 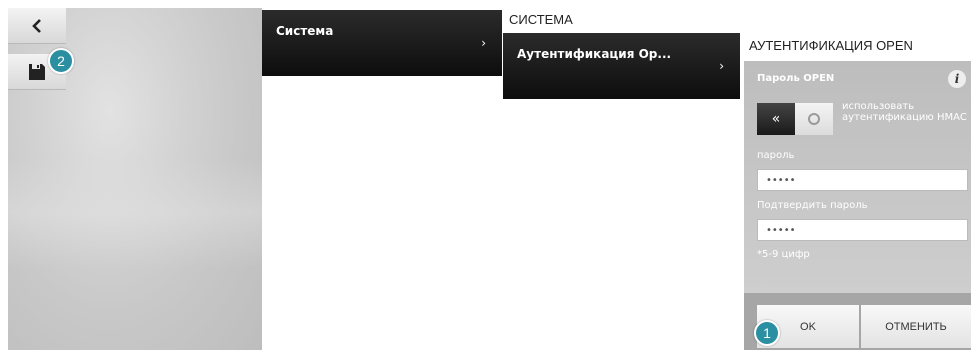 What do you see at coordinates (37, 71) in the screenshot?
I see `floppy-disk-icon` at bounding box center [37, 71].